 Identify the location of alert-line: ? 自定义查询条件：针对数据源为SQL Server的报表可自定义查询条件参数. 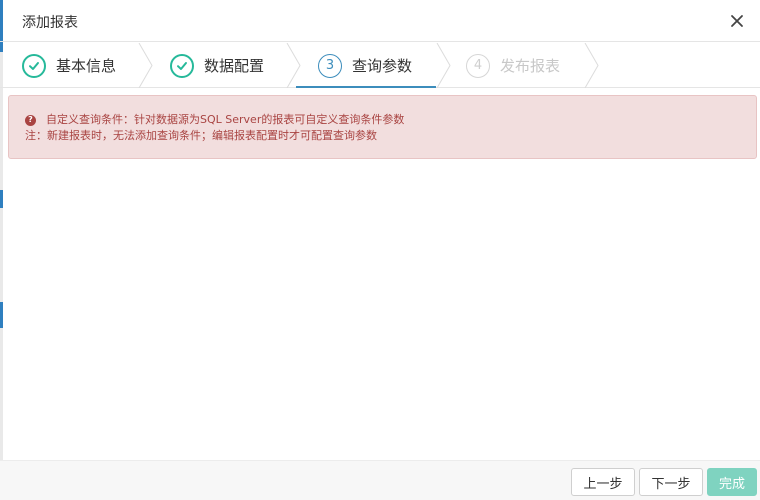
(390, 120).